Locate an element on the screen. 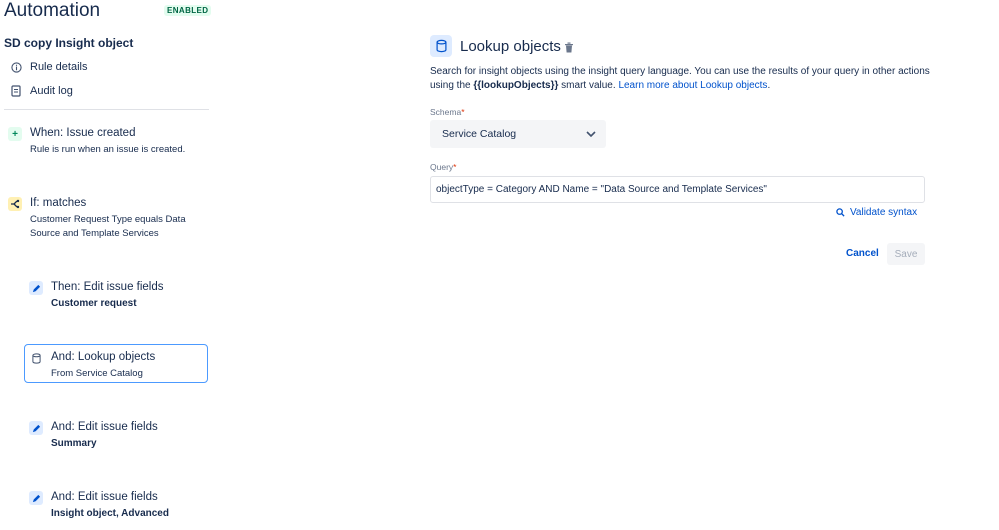 The height and width of the screenshot is (530, 999). document-icon is located at coordinates (16, 91).